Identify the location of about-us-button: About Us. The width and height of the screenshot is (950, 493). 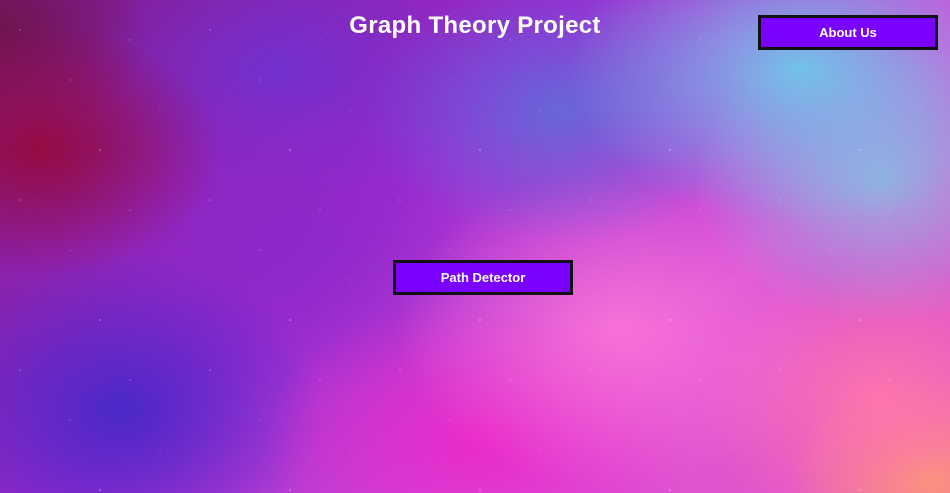
(848, 32).